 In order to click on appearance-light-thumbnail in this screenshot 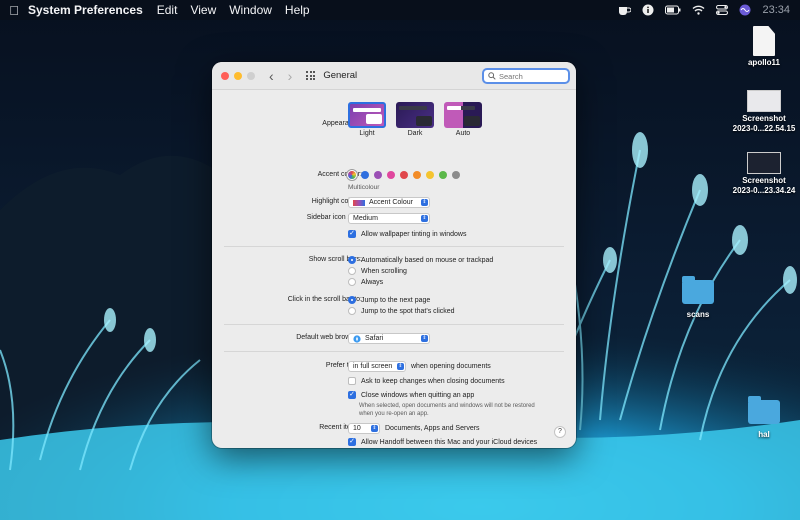, I will do `click(367, 115)`.